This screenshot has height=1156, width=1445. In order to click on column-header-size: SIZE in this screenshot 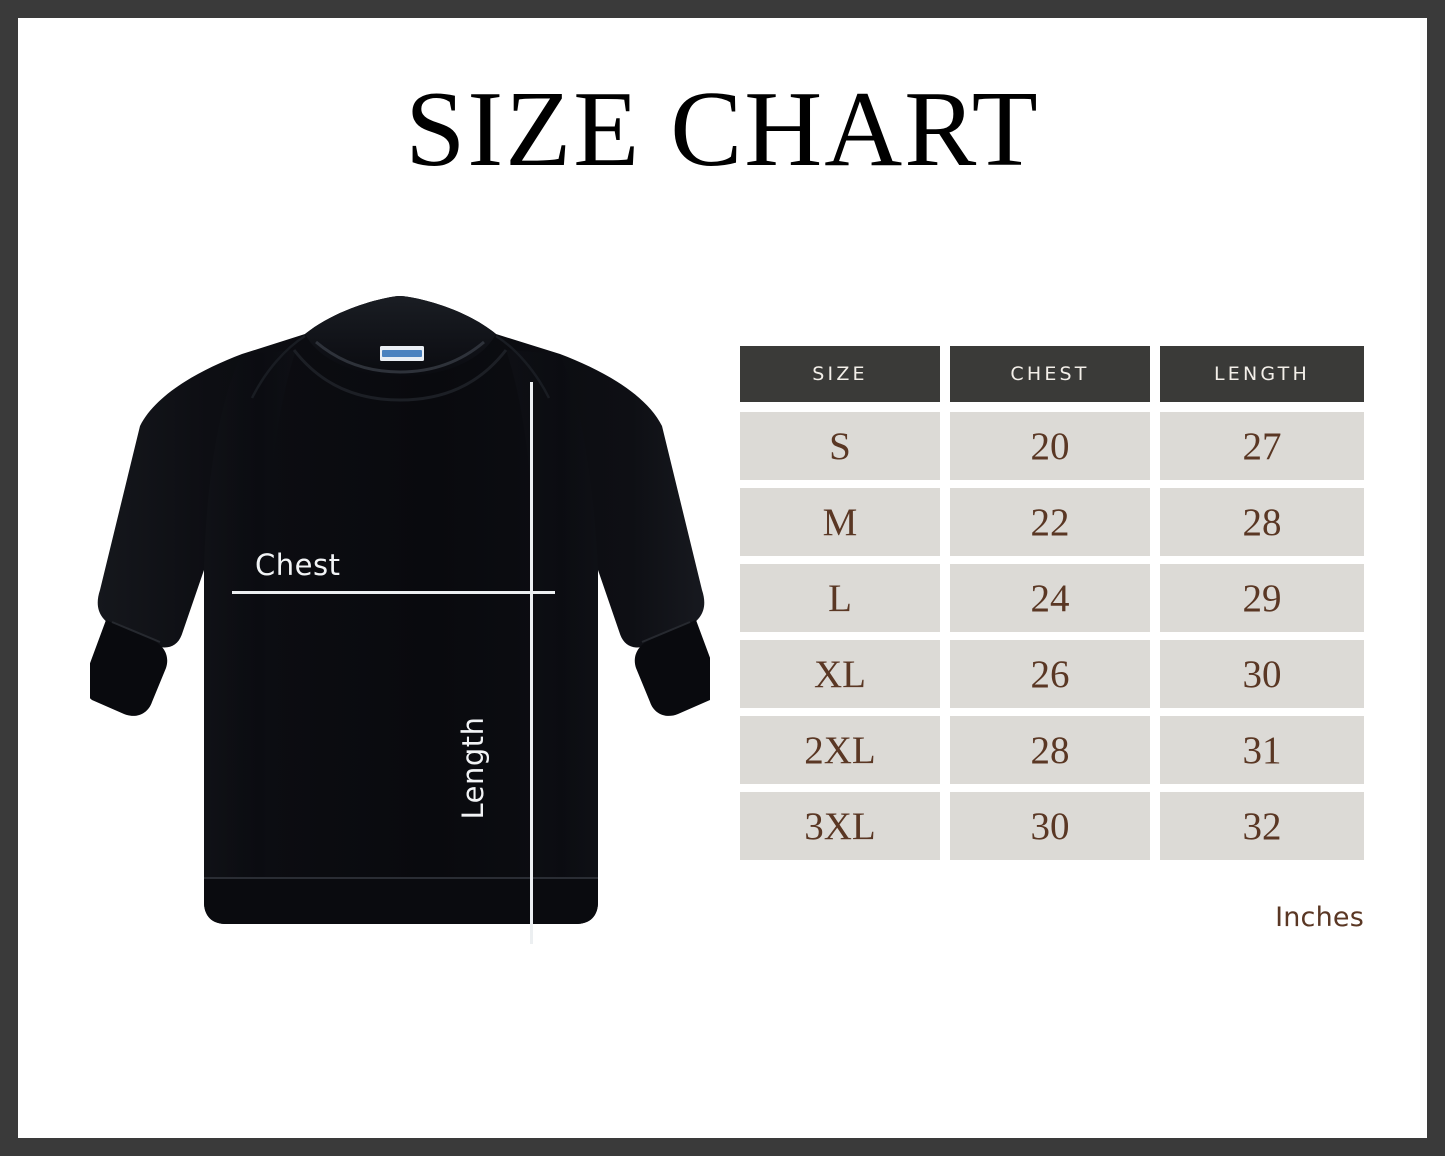, I will do `click(840, 374)`.